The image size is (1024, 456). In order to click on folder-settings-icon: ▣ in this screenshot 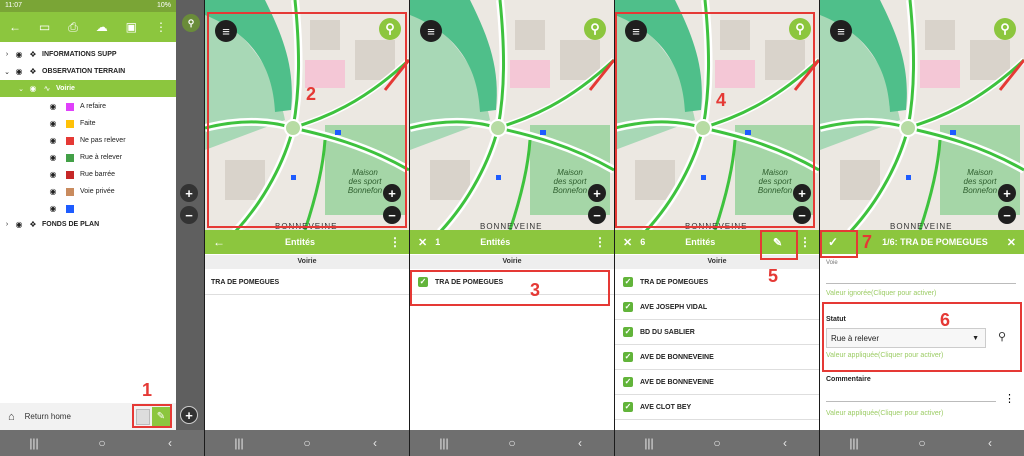, I will do `click(131, 27)`.